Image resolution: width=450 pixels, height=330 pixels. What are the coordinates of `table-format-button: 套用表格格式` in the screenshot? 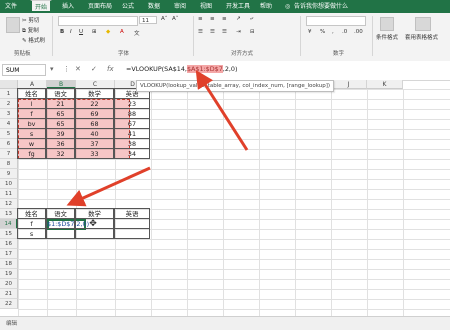 It's located at (421, 37).